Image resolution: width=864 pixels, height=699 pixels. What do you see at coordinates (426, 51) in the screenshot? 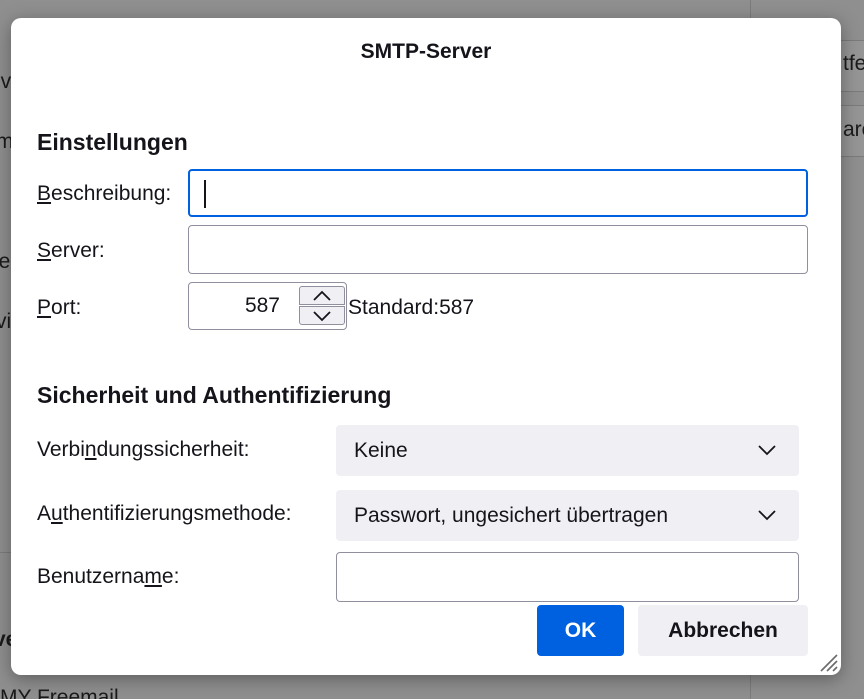
I see `dialog-title: SMTP-Server` at bounding box center [426, 51].